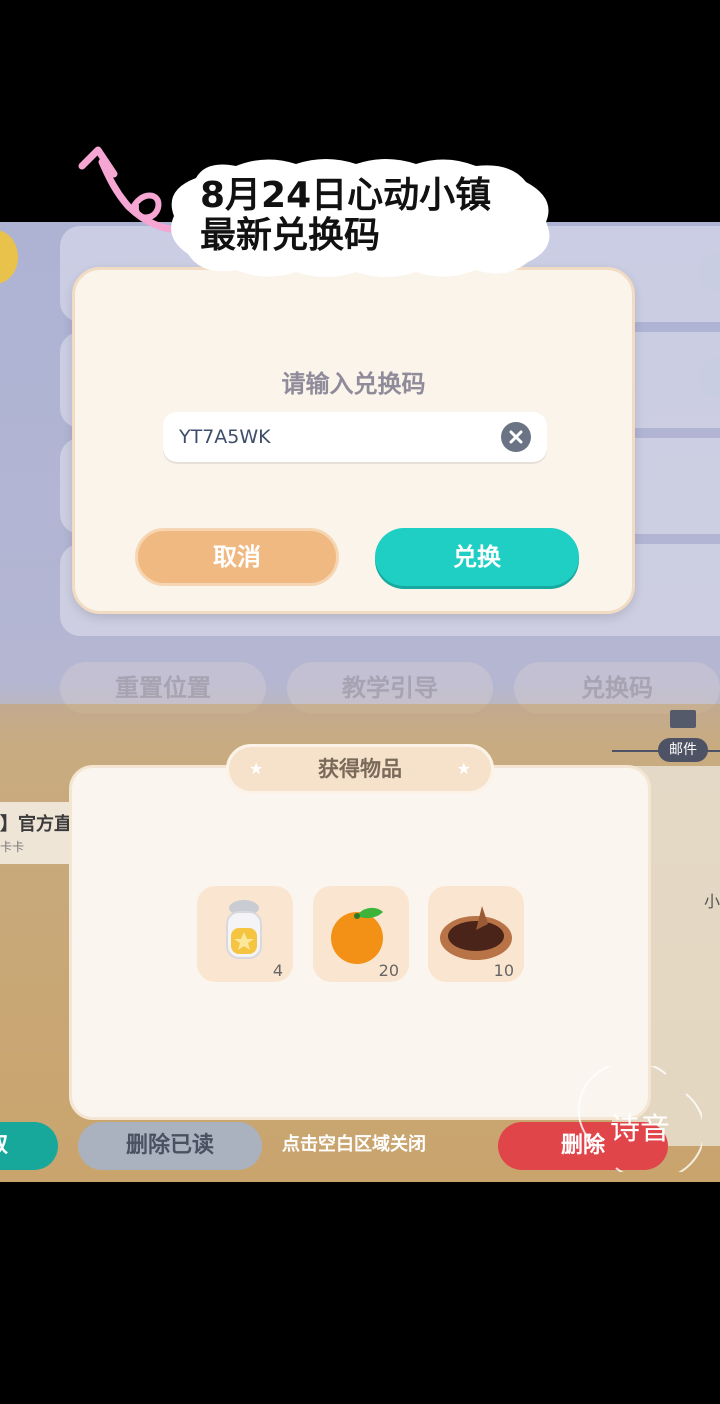  Describe the element at coordinates (29, 1146) in the screenshot. I see `claim-button: 取` at that location.